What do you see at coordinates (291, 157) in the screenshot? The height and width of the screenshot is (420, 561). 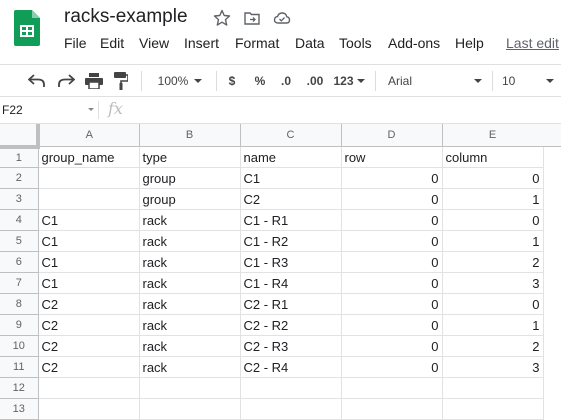 I see `cell-c: name` at bounding box center [291, 157].